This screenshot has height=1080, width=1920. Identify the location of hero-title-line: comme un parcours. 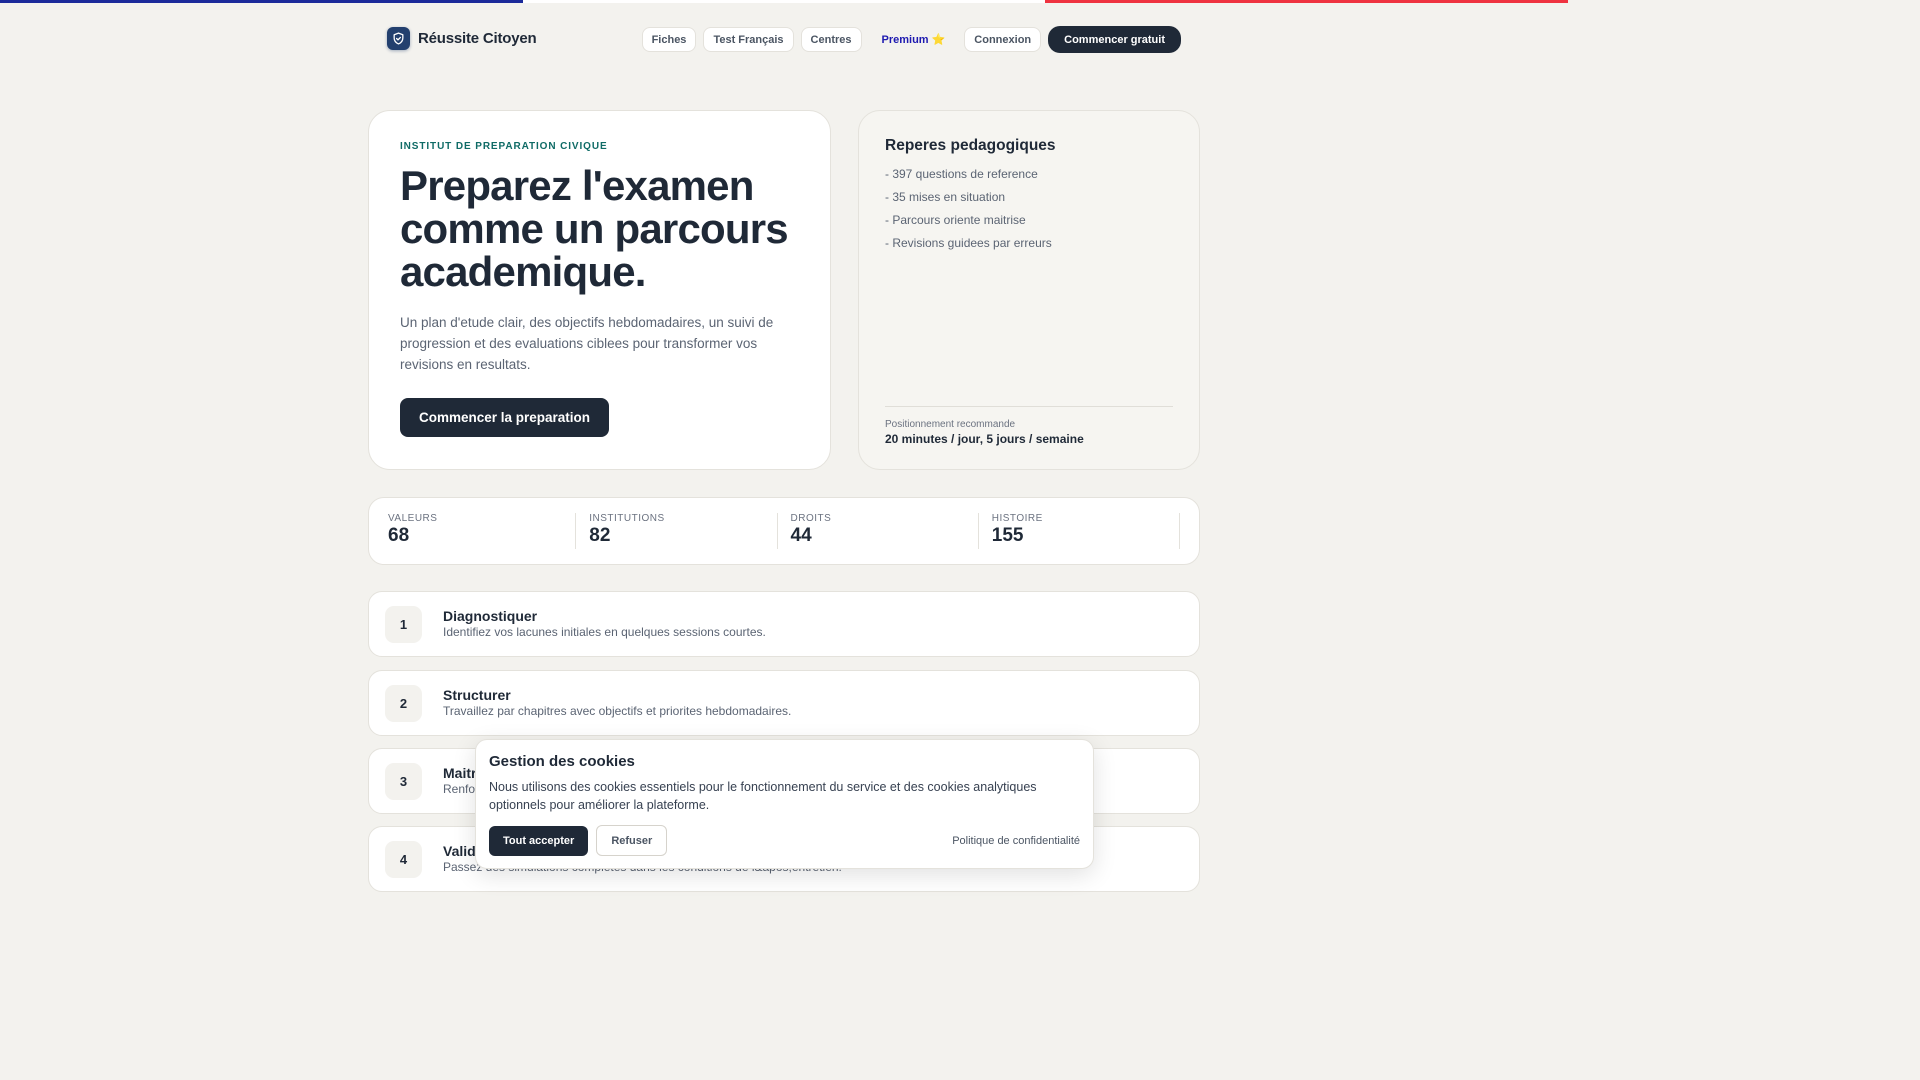
(594, 228).